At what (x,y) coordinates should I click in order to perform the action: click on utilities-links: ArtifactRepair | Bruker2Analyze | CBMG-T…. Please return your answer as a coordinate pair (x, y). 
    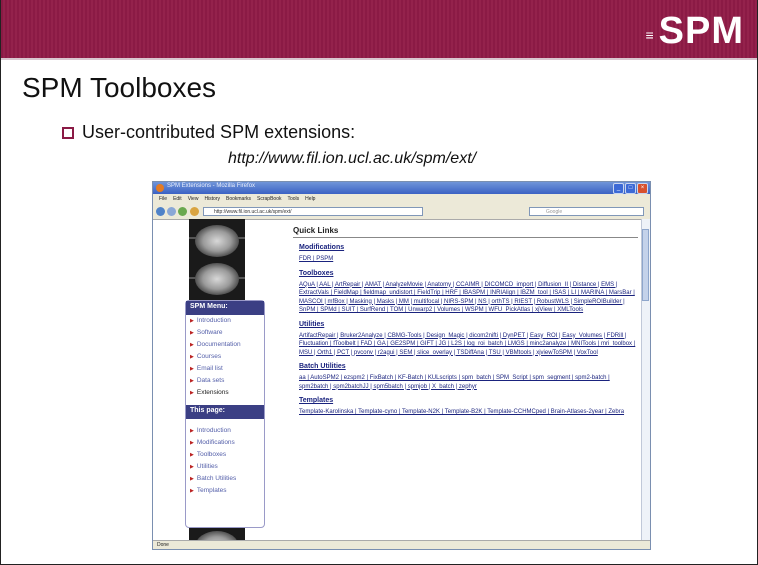
    Looking at the image, I should click on (468, 345).